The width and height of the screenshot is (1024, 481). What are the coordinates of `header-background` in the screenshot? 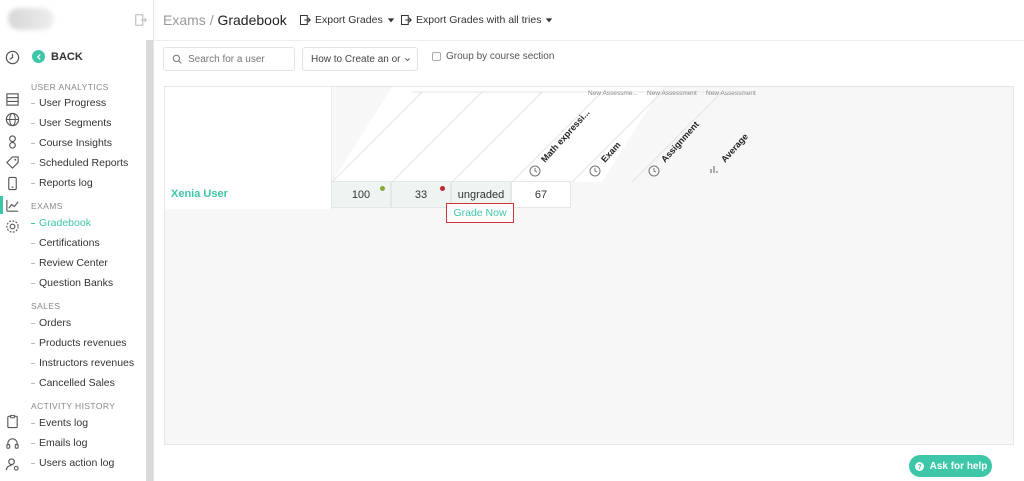 It's located at (497, 134).